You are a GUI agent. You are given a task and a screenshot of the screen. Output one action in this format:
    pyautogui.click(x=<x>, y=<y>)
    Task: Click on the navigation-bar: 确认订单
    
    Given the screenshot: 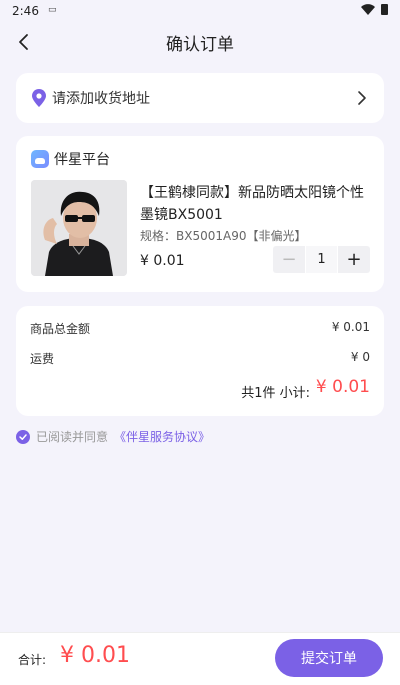 What is the action you would take?
    pyautogui.click(x=200, y=42)
    